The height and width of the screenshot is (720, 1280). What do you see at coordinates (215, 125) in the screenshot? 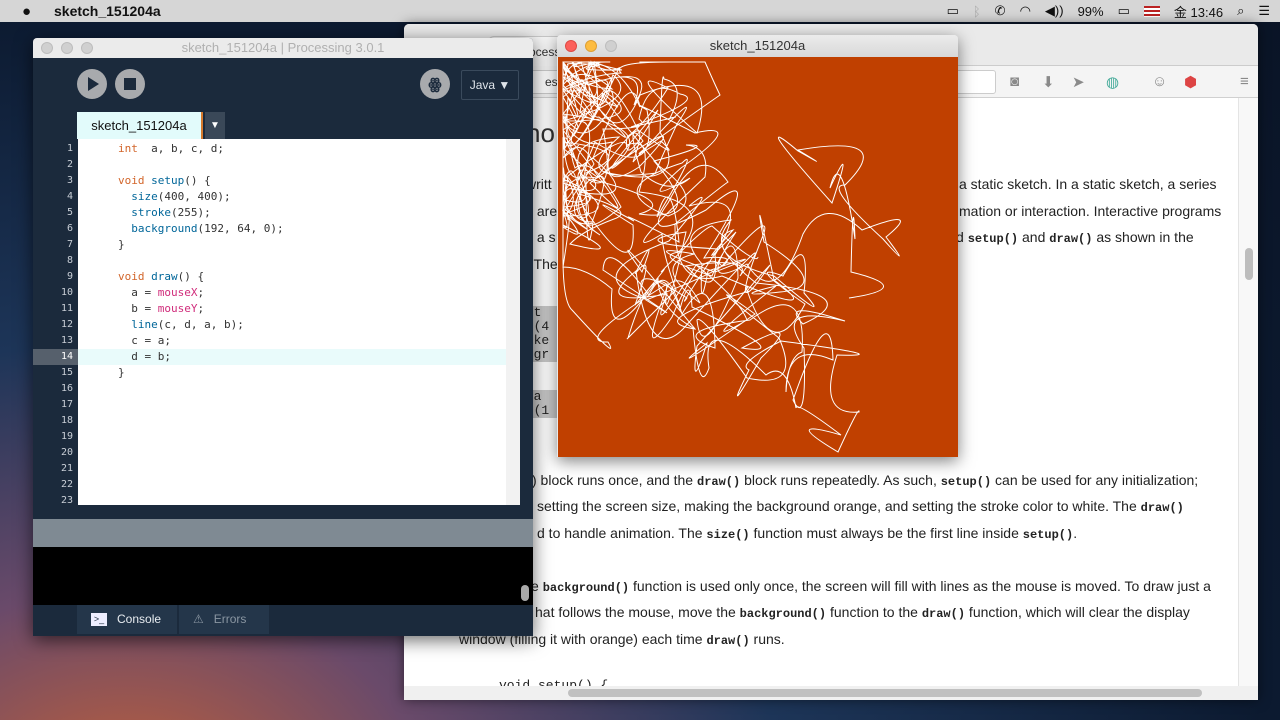
I see `tab-menu-button: ▼` at bounding box center [215, 125].